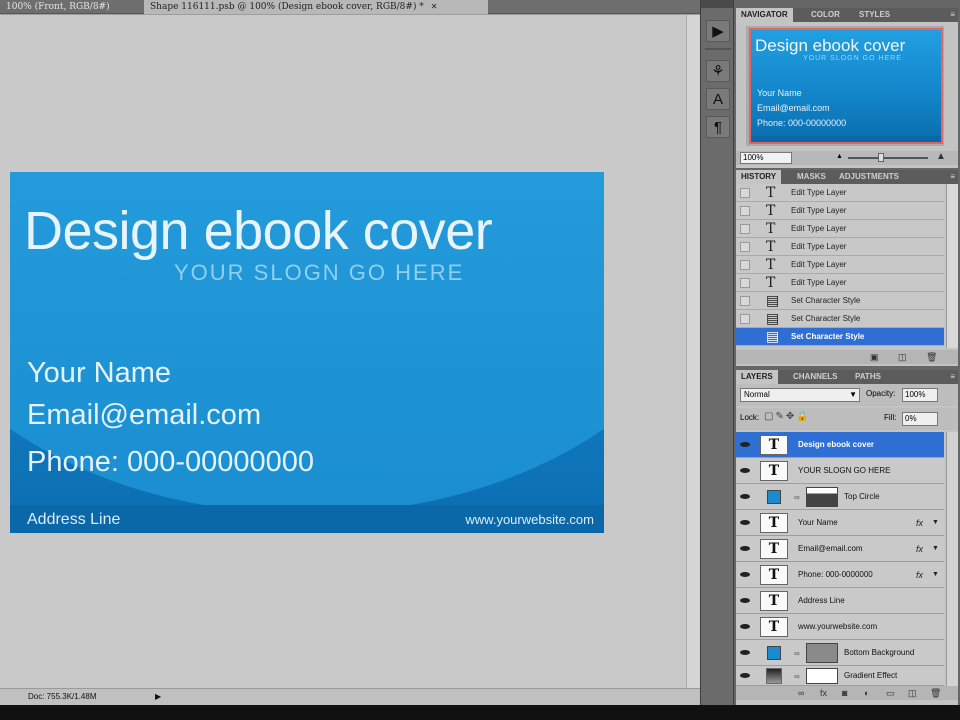 The image size is (960, 720). I want to click on add-mask-icon: ◙, so click(844, 693).